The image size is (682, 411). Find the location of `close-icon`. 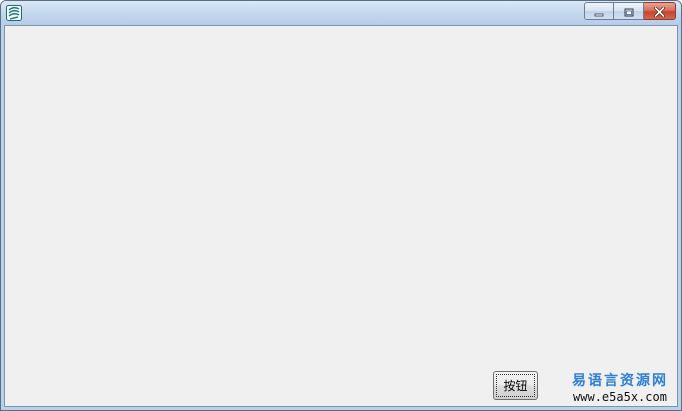

close-icon is located at coordinates (659, 11).